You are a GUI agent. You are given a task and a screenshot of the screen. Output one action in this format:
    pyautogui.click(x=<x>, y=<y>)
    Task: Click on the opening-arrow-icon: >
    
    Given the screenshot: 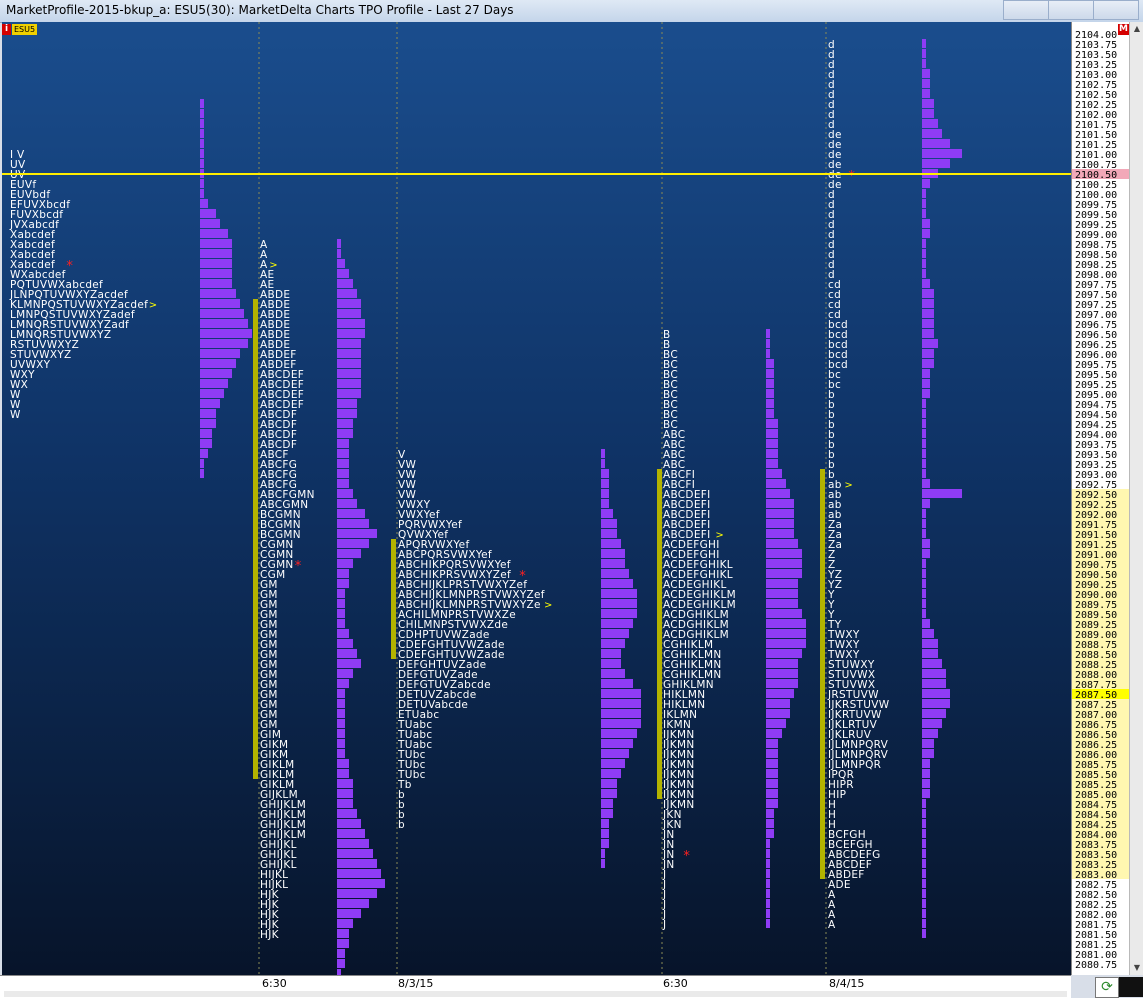 What is the action you would take?
    pyautogui.click(x=153, y=305)
    